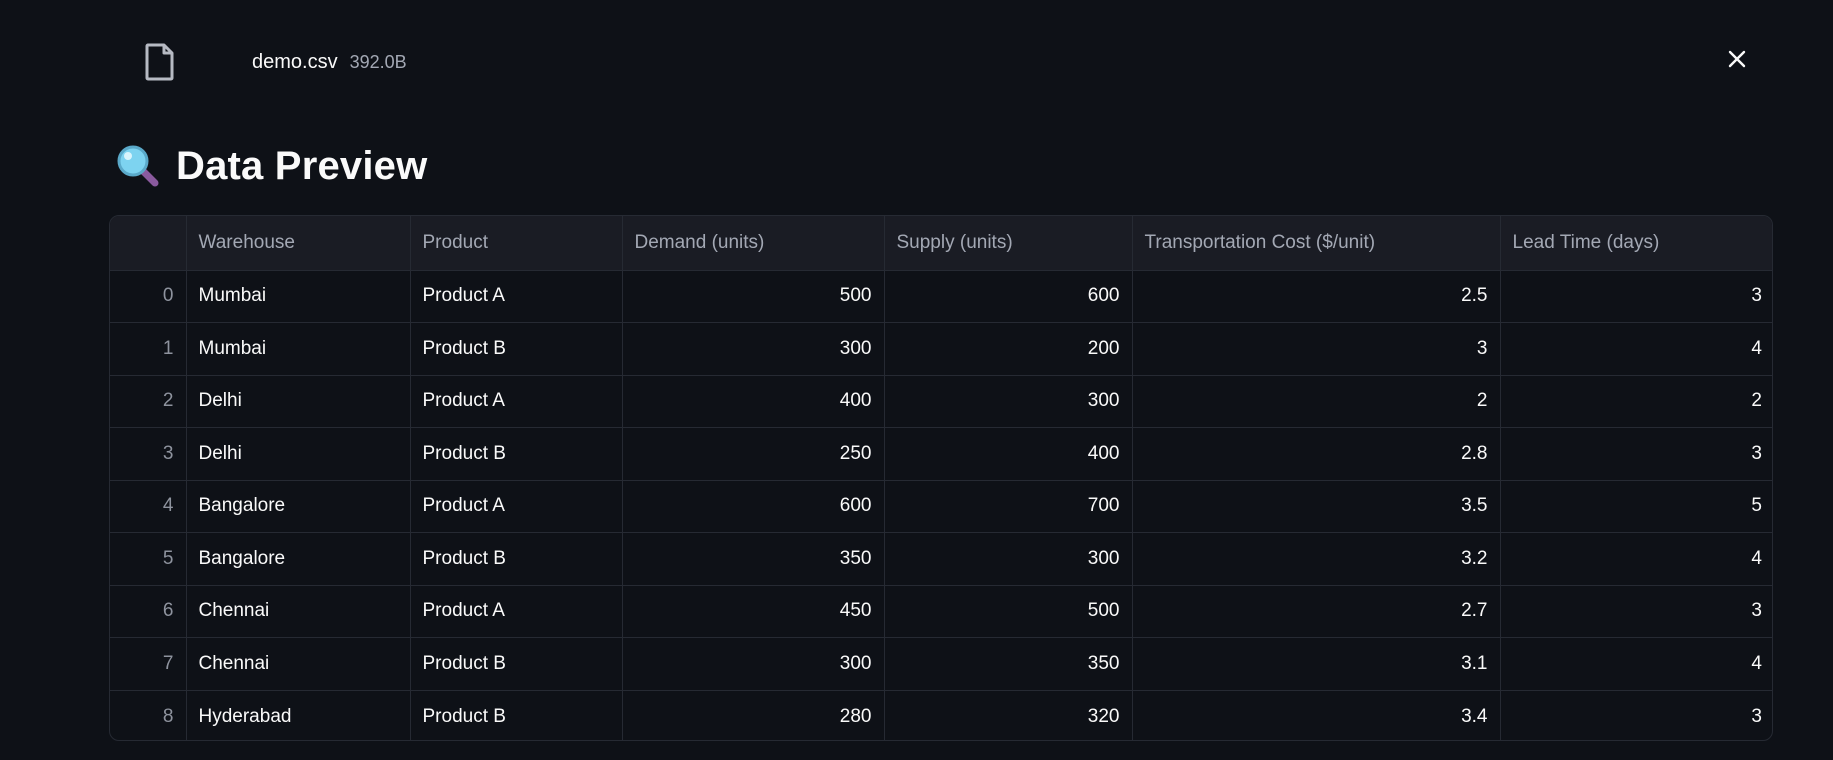 This screenshot has height=760, width=1833. Describe the element at coordinates (1008, 506) in the screenshot. I see `cell-supply: 700` at that location.